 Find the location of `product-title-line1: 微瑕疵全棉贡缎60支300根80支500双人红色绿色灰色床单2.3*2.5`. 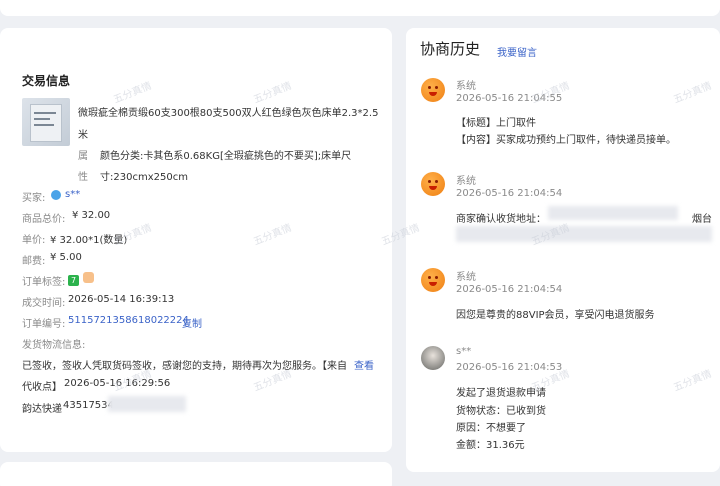

product-title-line1: 微瑕疵全棉贡缎60支300根80支500双人红色绿色灰色床单2.3*2.5 is located at coordinates (228, 111).